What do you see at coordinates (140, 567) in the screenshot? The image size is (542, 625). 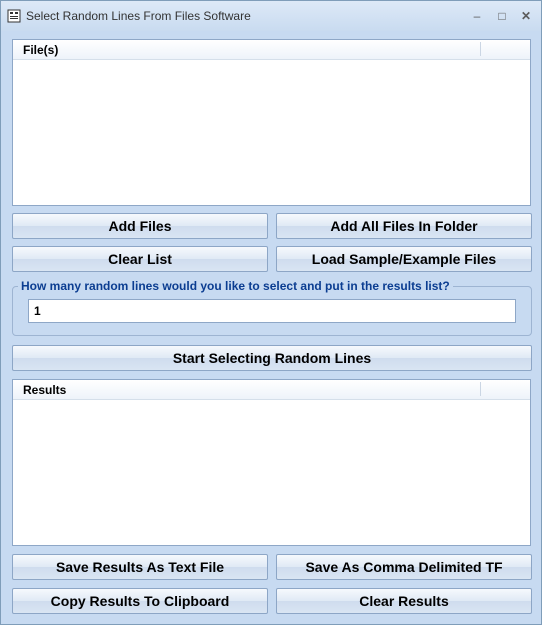 I see `save-results-text-button: Save Results As Text File` at bounding box center [140, 567].